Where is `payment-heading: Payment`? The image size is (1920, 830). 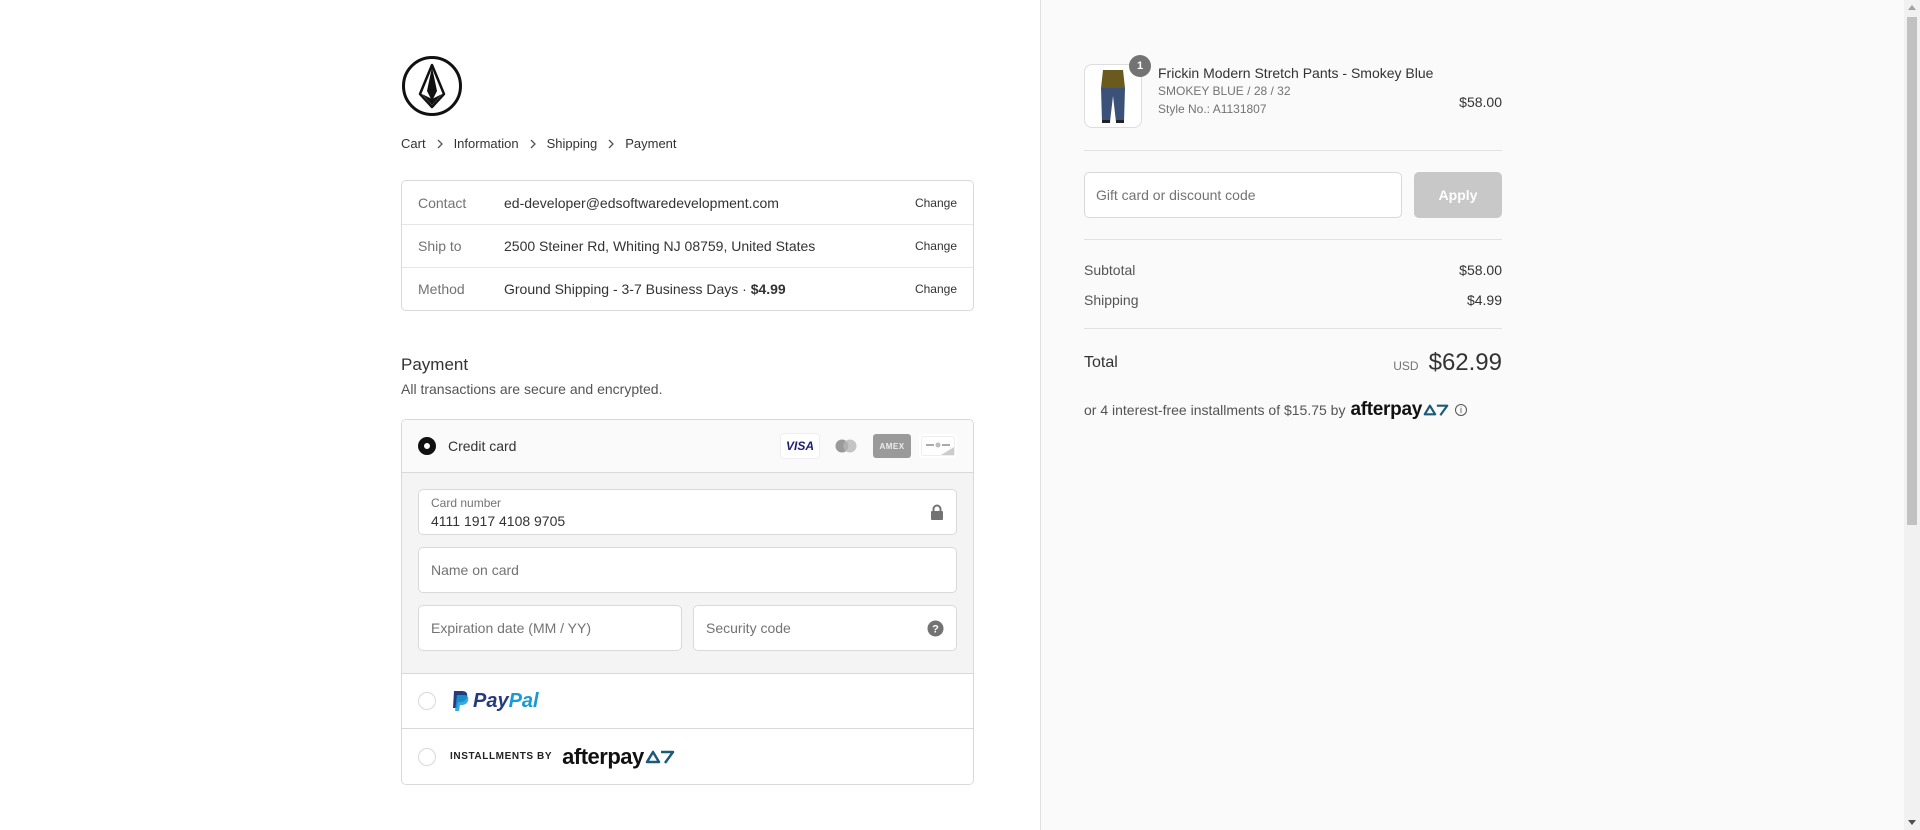
payment-heading: Payment is located at coordinates (435, 364).